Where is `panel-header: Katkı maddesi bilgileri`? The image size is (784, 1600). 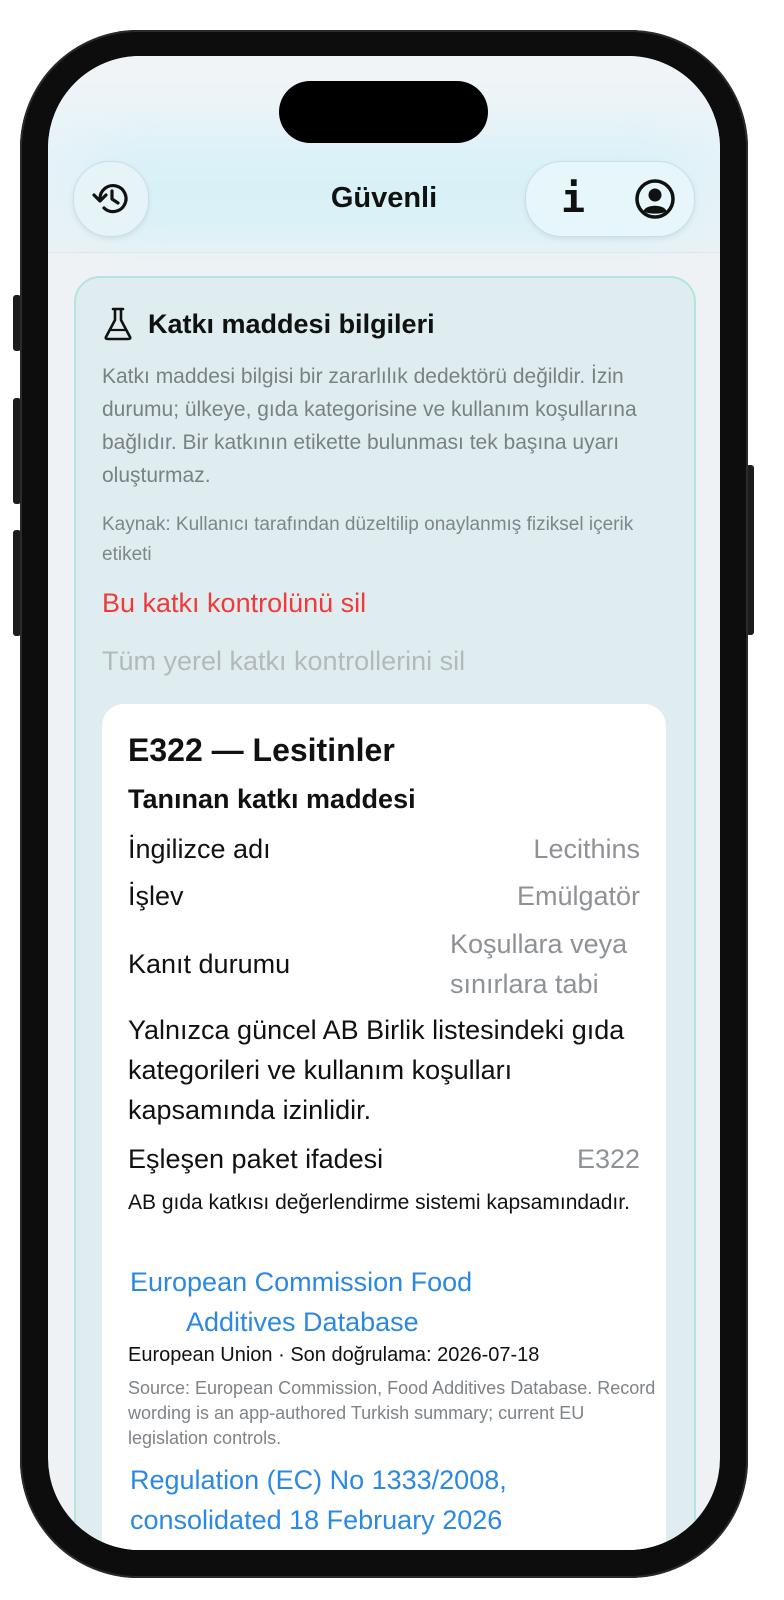 panel-header: Katkı maddesi bilgileri is located at coordinates (268, 324).